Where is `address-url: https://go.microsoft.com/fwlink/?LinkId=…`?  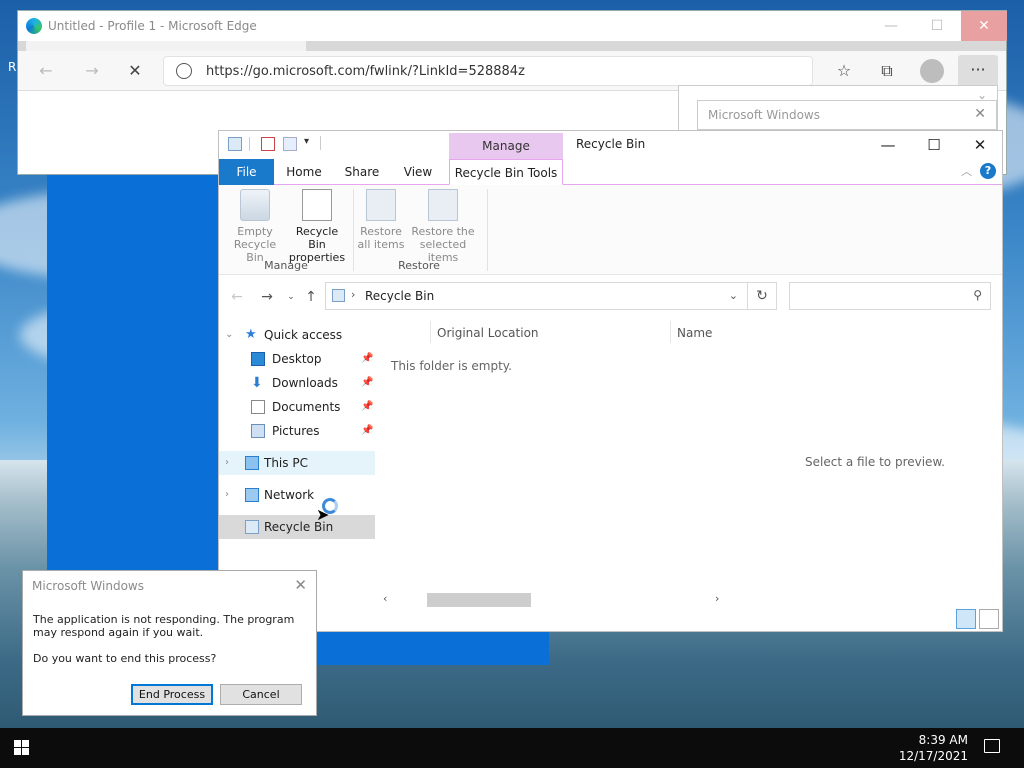
address-url: https://go.microsoft.com/fwlink/?LinkId=… is located at coordinates (365, 71).